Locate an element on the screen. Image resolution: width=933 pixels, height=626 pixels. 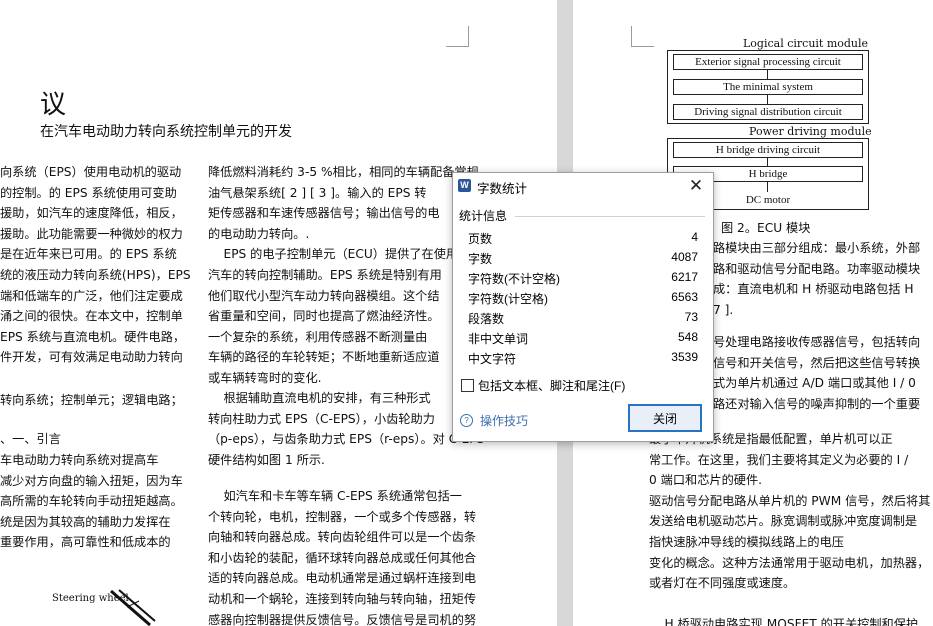
stat-value: 4087 is located at coordinates (684, 257).